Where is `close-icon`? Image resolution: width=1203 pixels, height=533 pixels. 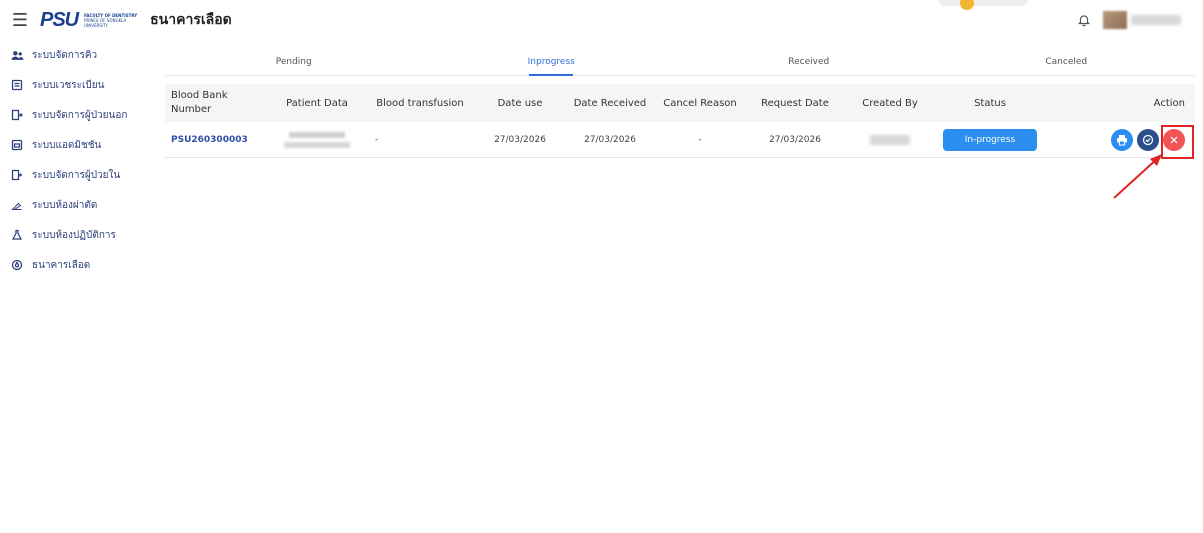
close-icon is located at coordinates (1174, 139).